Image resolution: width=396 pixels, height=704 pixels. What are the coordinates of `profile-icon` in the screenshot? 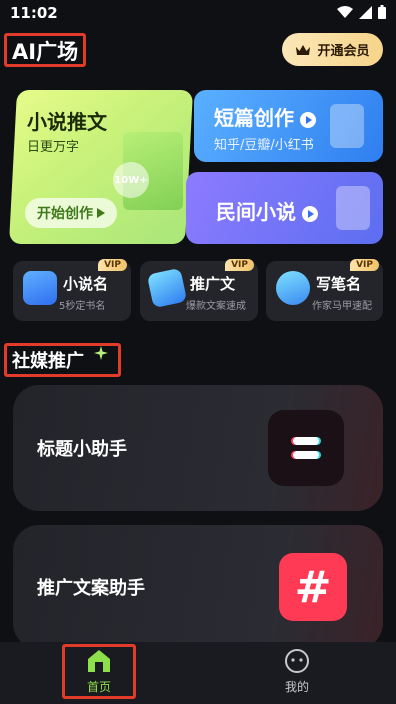 It's located at (297, 661).